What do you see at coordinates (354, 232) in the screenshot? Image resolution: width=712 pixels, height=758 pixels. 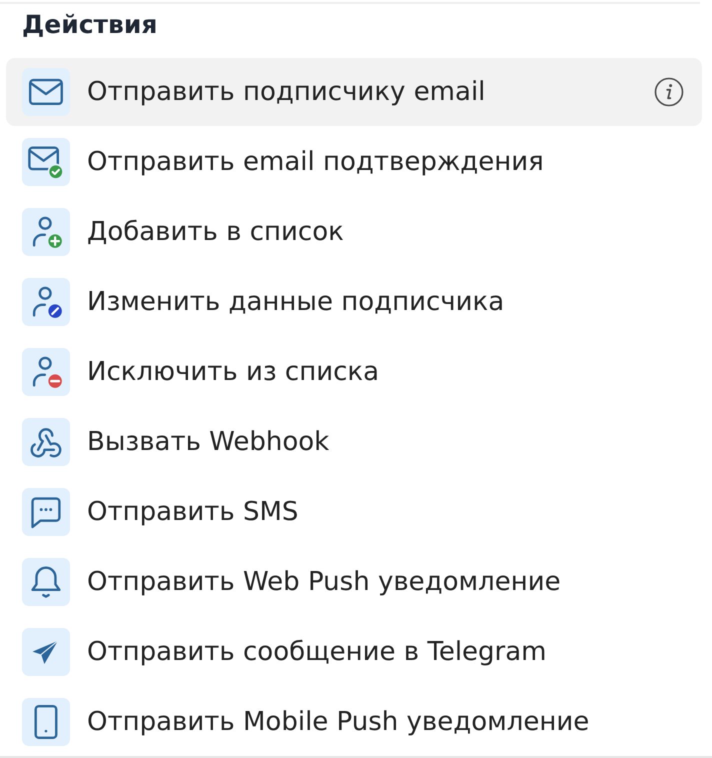 I see `action-item: Добавить в список` at bounding box center [354, 232].